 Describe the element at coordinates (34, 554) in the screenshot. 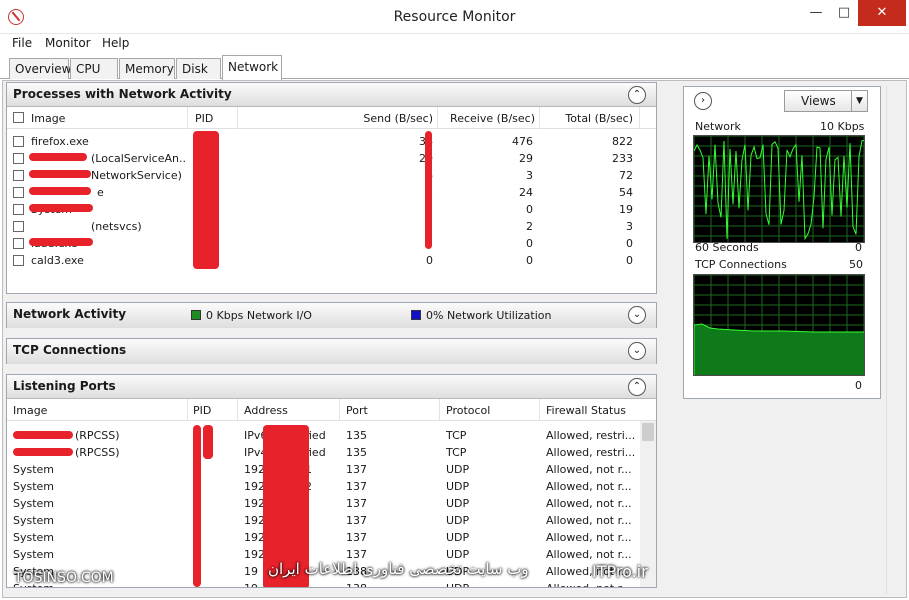

I see `cell-image: System` at that location.